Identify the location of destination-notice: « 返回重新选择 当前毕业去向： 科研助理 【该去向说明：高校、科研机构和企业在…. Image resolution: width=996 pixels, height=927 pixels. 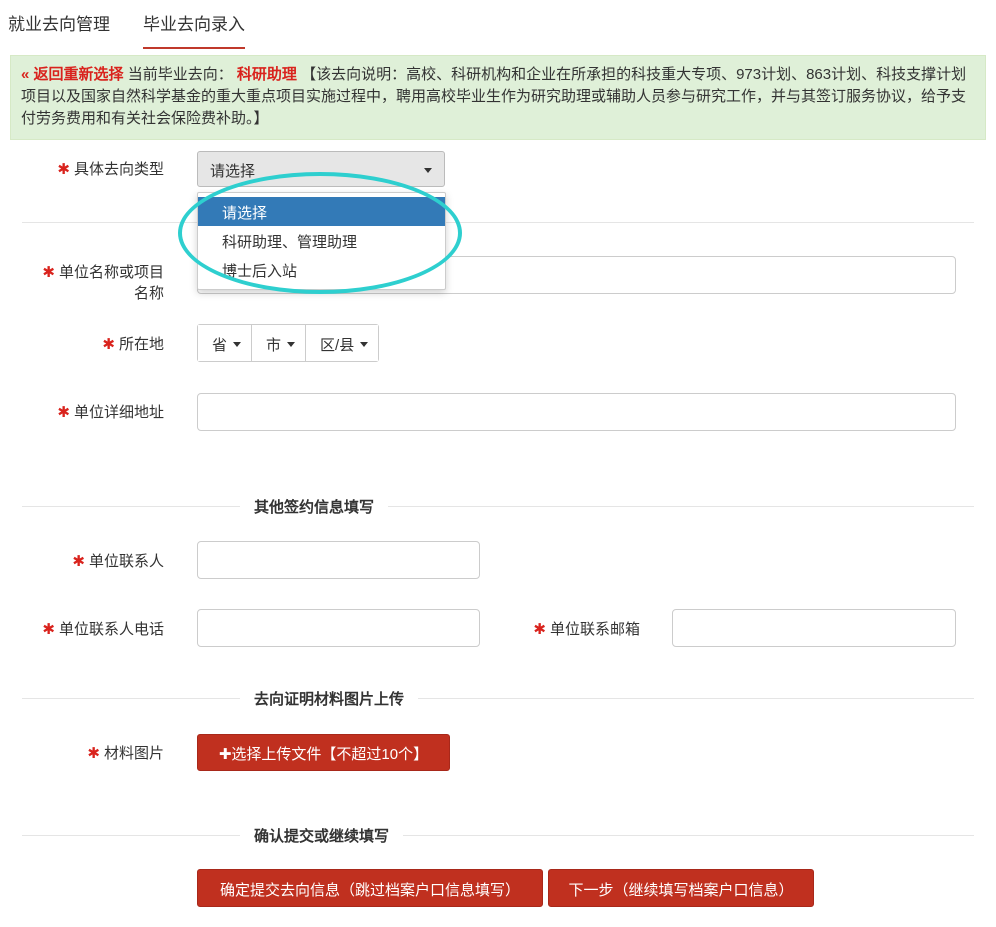
(498, 97).